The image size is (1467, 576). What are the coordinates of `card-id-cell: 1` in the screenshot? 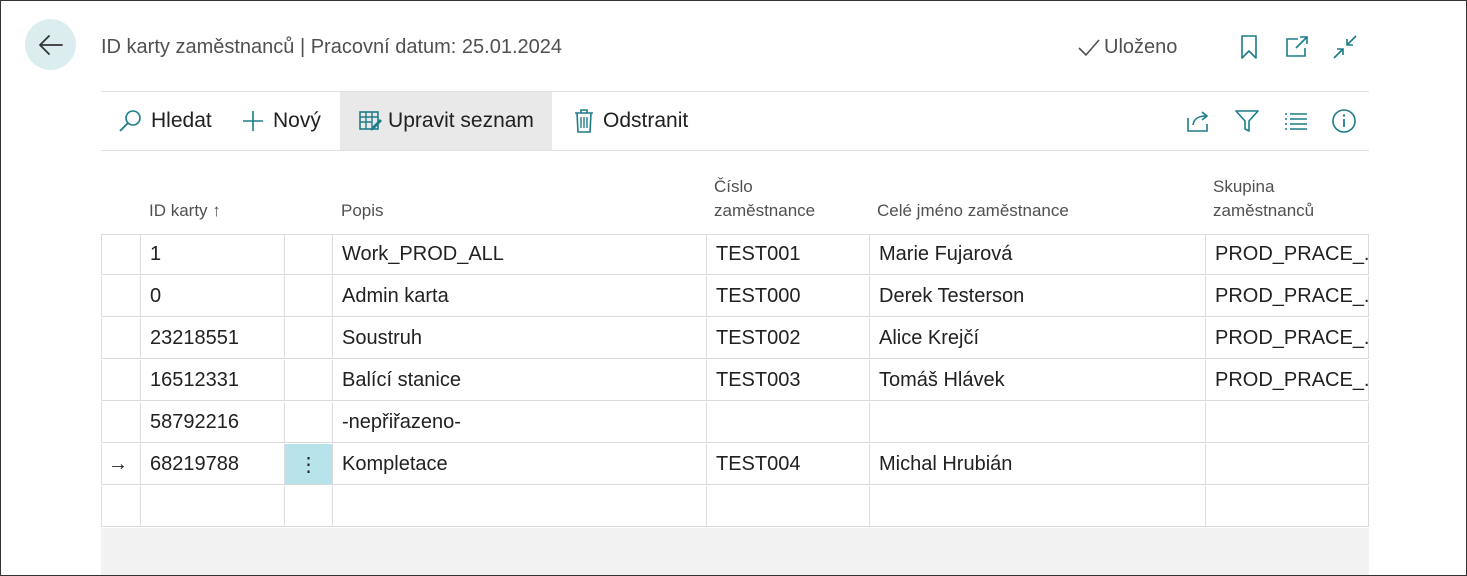 It's located at (213, 254).